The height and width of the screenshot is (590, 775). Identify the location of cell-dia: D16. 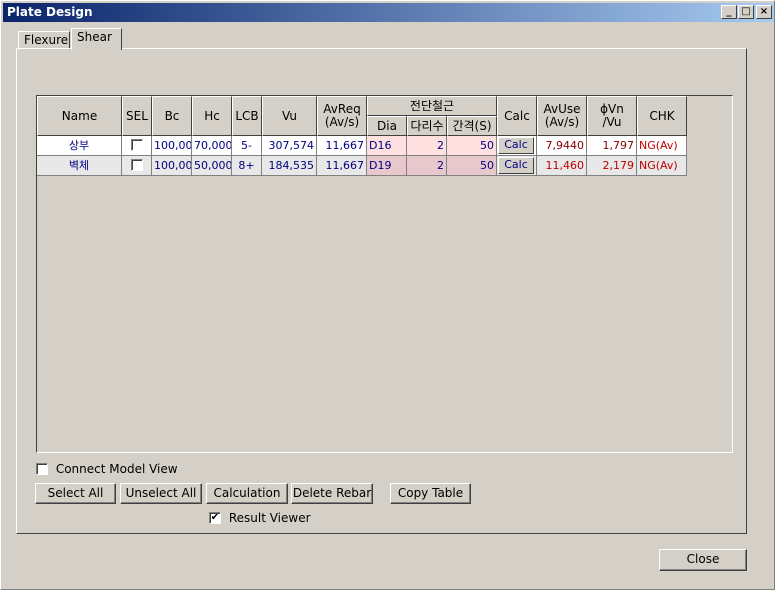
(387, 146).